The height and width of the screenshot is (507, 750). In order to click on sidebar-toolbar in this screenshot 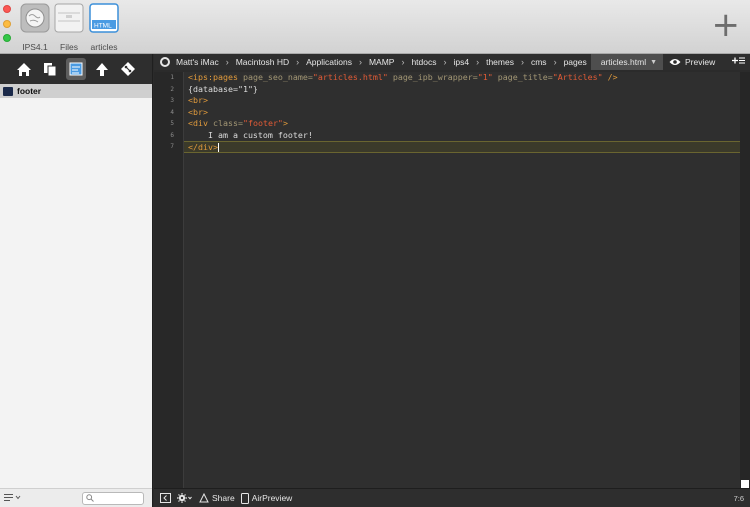, I will do `click(76, 69)`.